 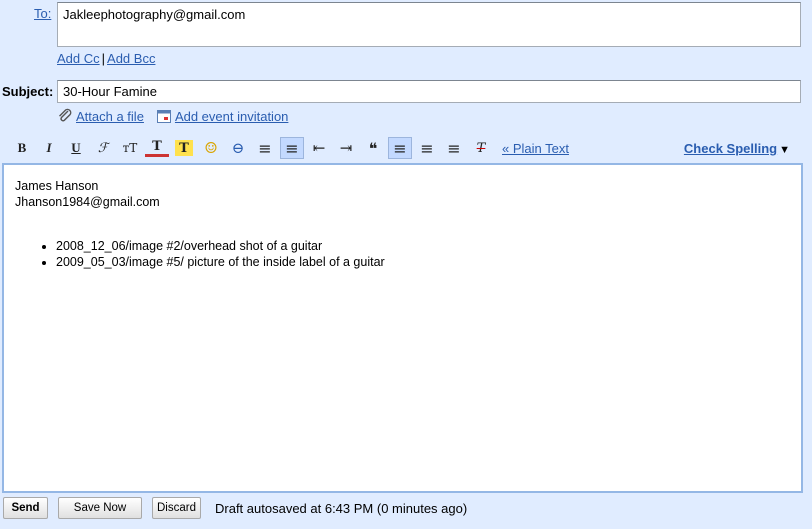 What do you see at coordinates (49, 148) in the screenshot?
I see `italic-button: I` at bounding box center [49, 148].